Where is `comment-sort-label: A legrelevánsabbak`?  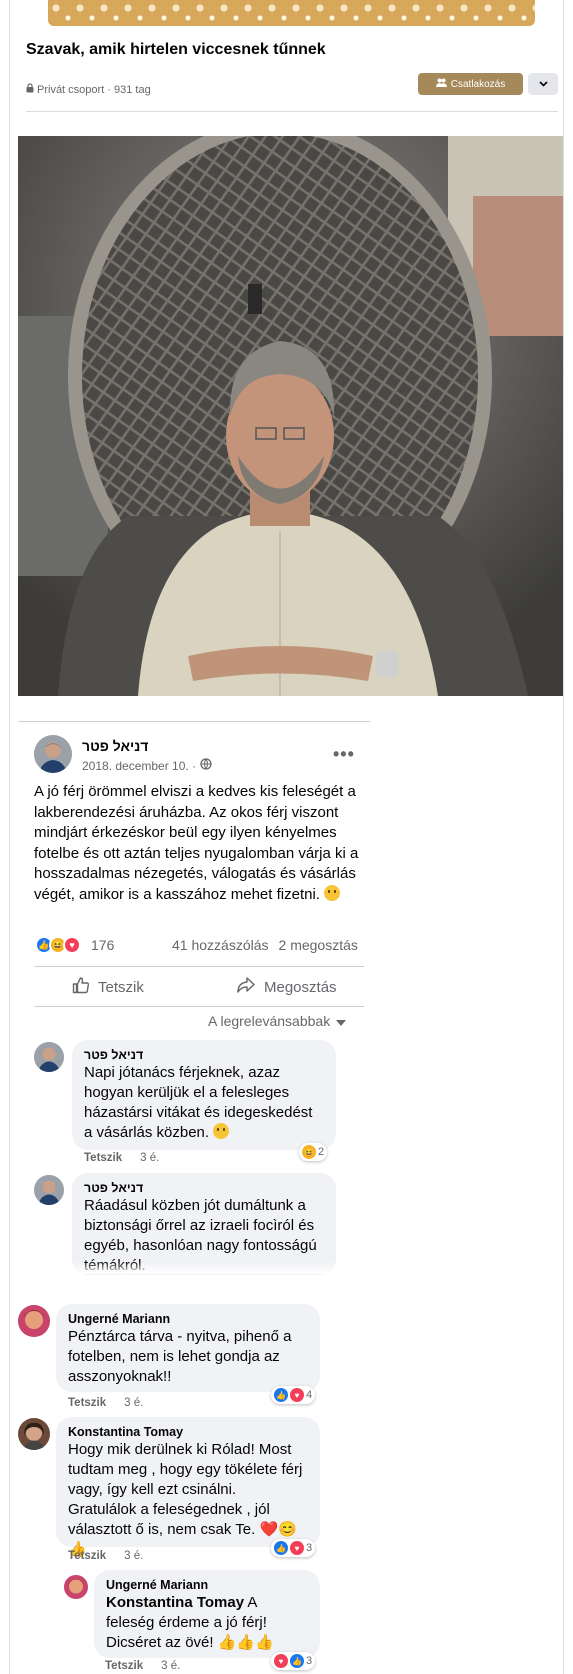 comment-sort-label: A legrelevánsabbak is located at coordinates (269, 1021).